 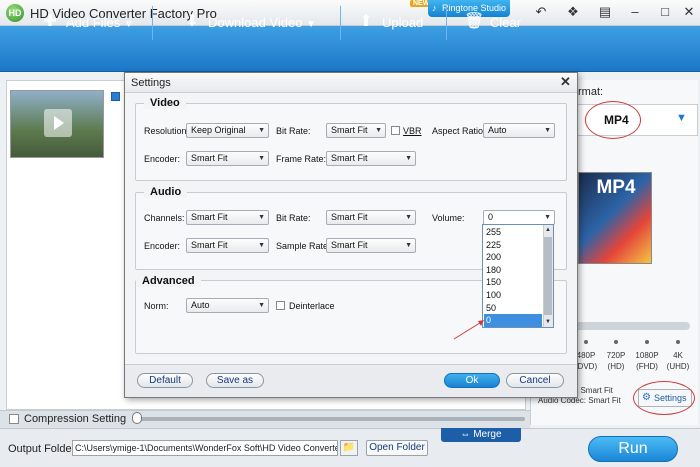 What do you see at coordinates (513, 320) in the screenshot?
I see `volume-option: 0` at bounding box center [513, 320].